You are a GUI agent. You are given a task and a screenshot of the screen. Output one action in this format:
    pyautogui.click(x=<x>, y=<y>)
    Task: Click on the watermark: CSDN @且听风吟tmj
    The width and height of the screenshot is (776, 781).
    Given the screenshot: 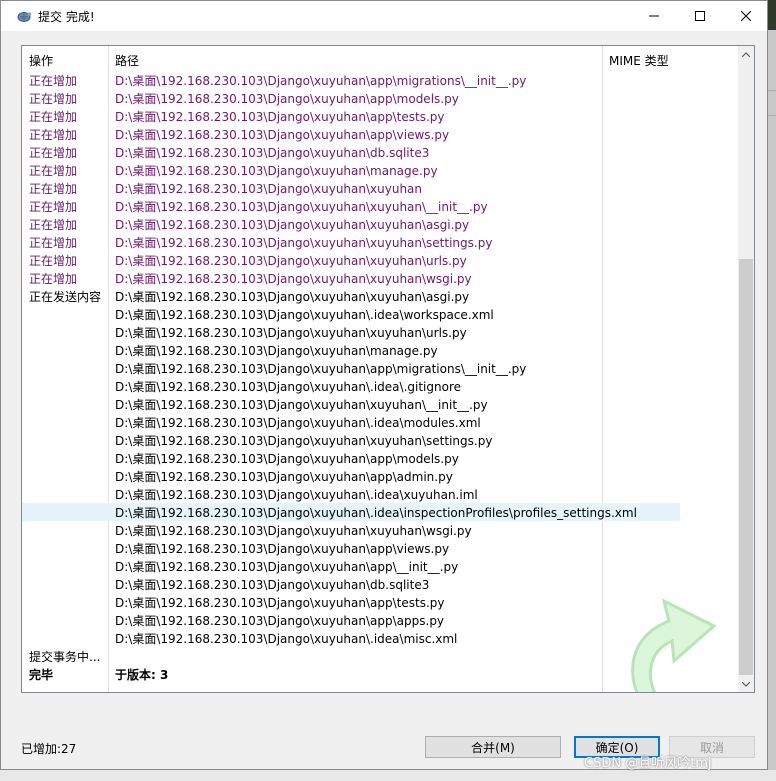 What is the action you would take?
    pyautogui.click(x=648, y=763)
    